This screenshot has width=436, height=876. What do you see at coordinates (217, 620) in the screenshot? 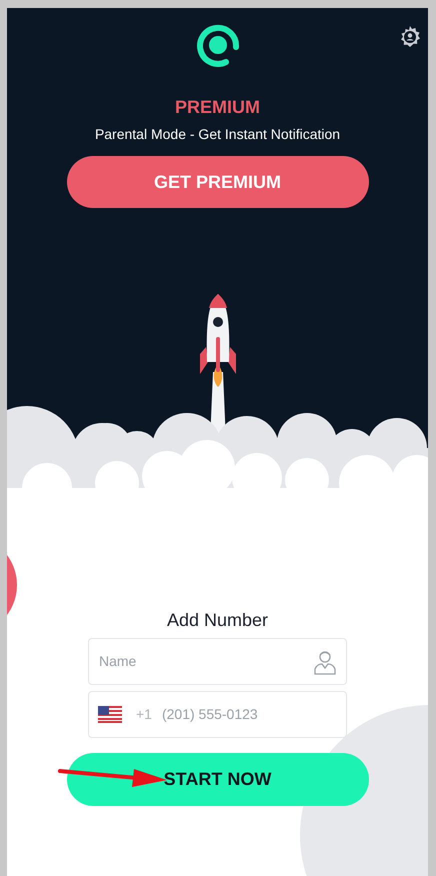
I see `form-title: Add Number` at bounding box center [217, 620].